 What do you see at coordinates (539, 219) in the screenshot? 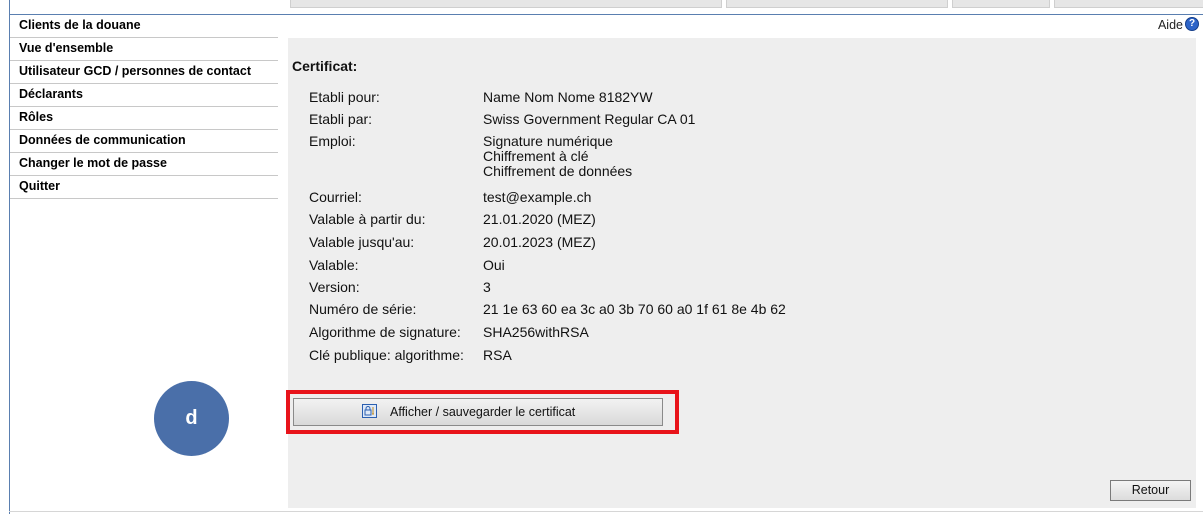
I see `field-value: 21.01.2020 (MEZ)` at bounding box center [539, 219].